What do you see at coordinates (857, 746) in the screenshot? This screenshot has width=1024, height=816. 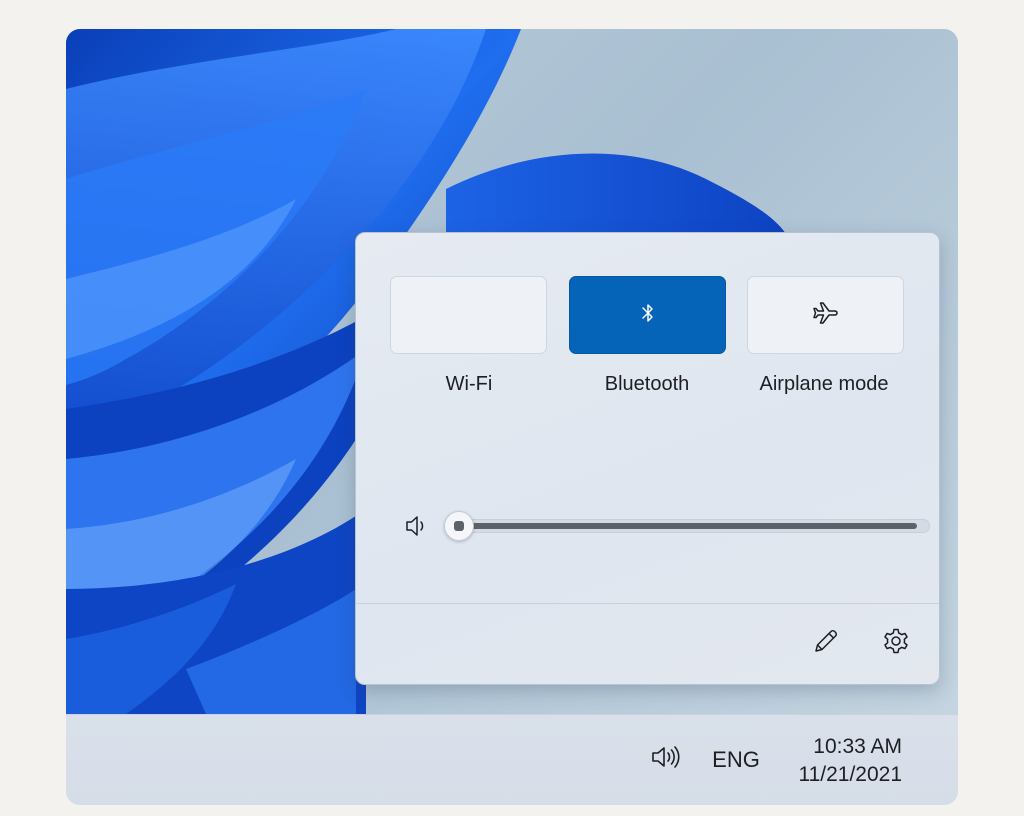 I see `clock-time: 10:33 AM` at bounding box center [857, 746].